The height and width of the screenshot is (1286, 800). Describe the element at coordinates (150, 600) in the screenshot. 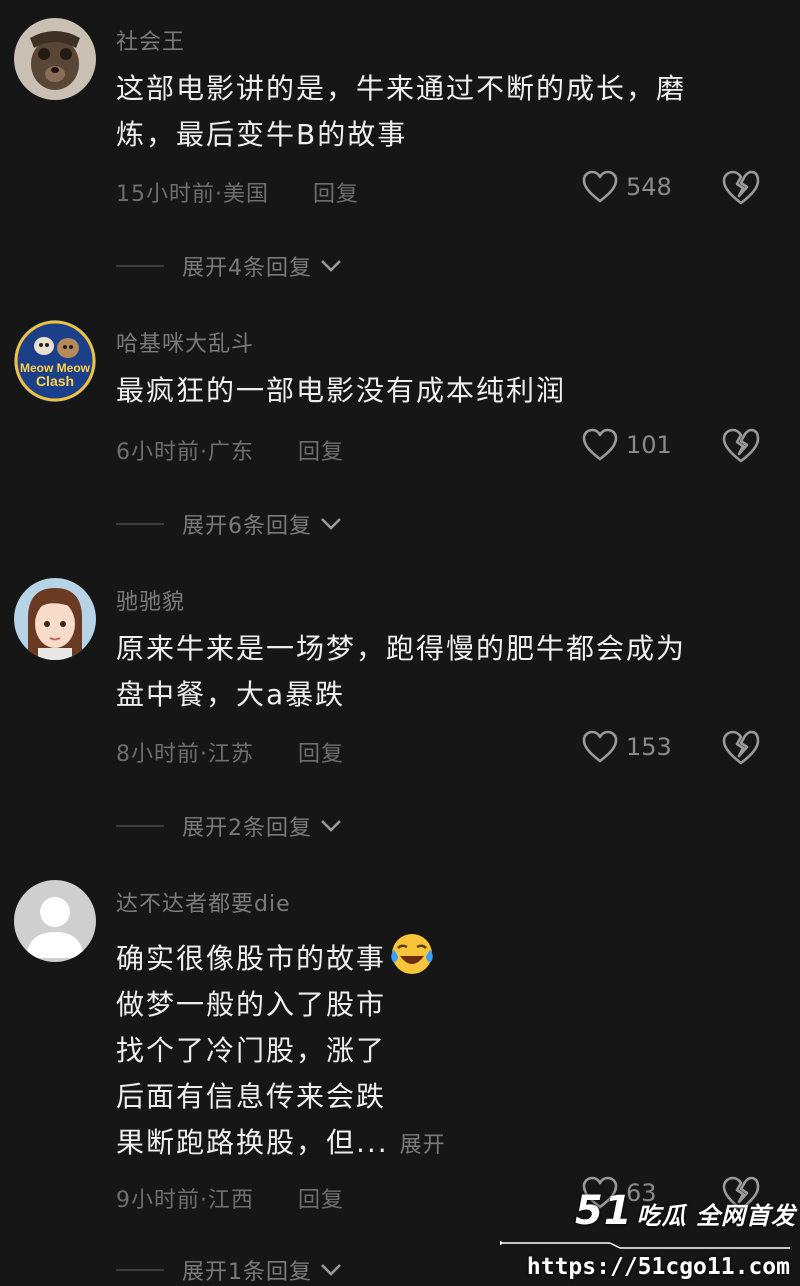

I see `username: 驰驰貌` at that location.